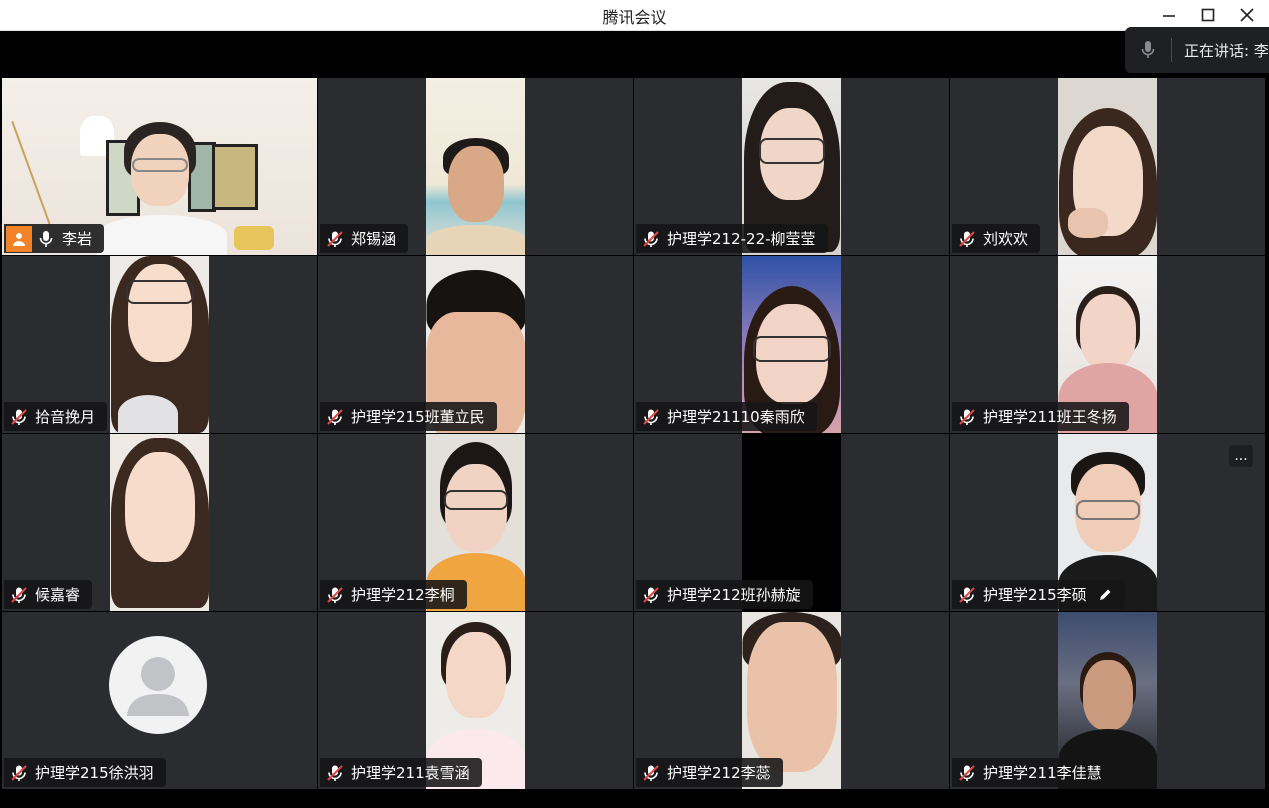 Image resolution: width=1269 pixels, height=808 pixels. I want to click on participant-label: 刘欢欢, so click(996, 238).